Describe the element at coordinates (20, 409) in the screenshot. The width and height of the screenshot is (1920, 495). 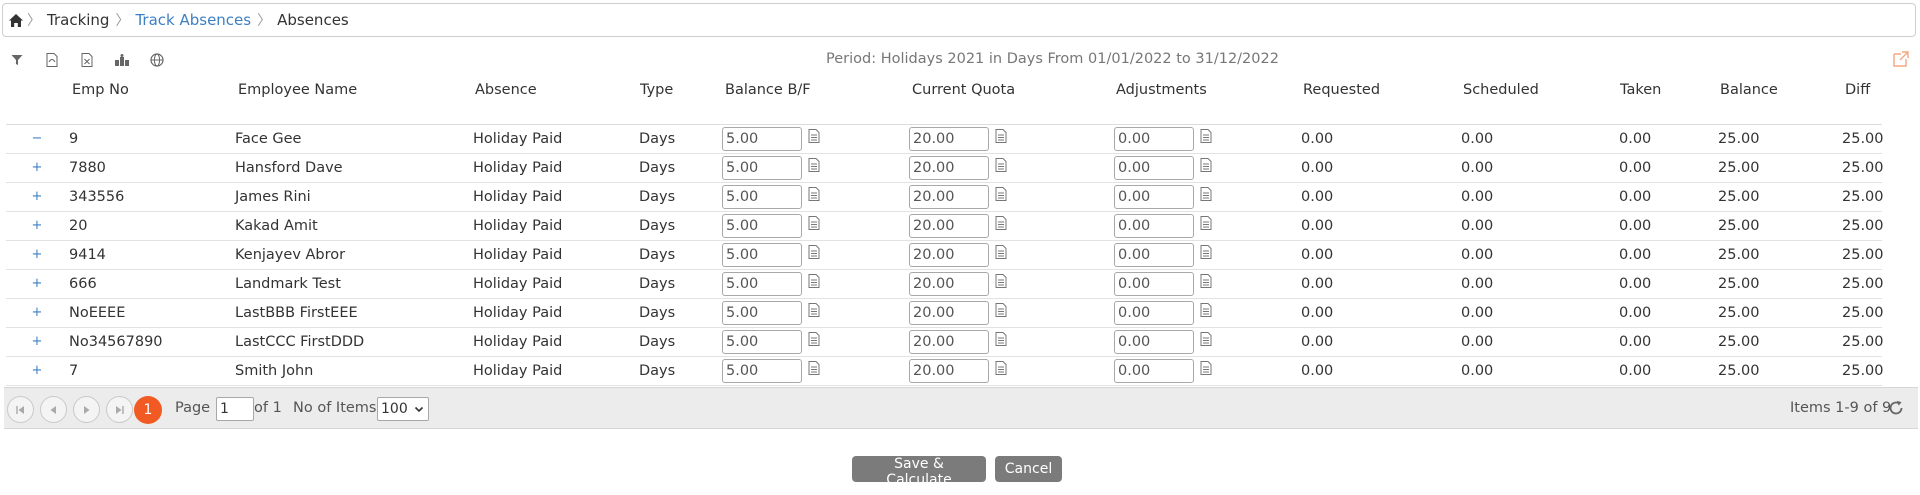
I see `first-page-button` at that location.